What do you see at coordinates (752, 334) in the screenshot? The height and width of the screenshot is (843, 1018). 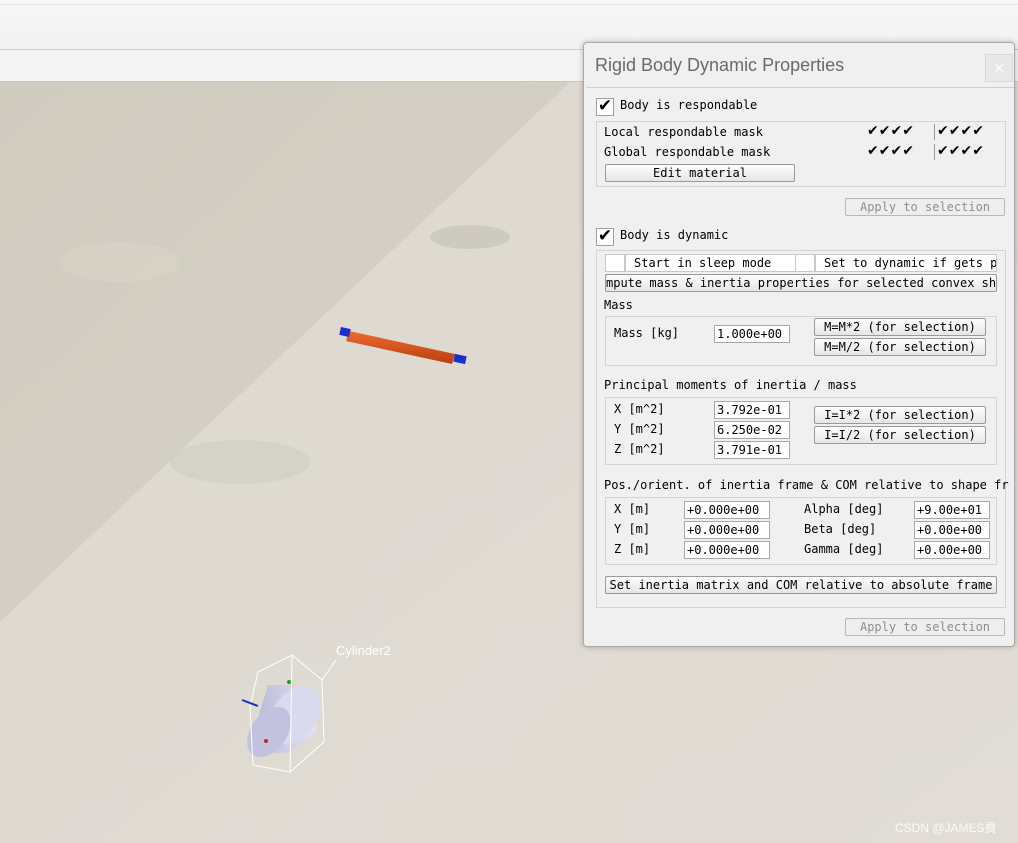 I see `mass-field: 1.000e+00` at bounding box center [752, 334].